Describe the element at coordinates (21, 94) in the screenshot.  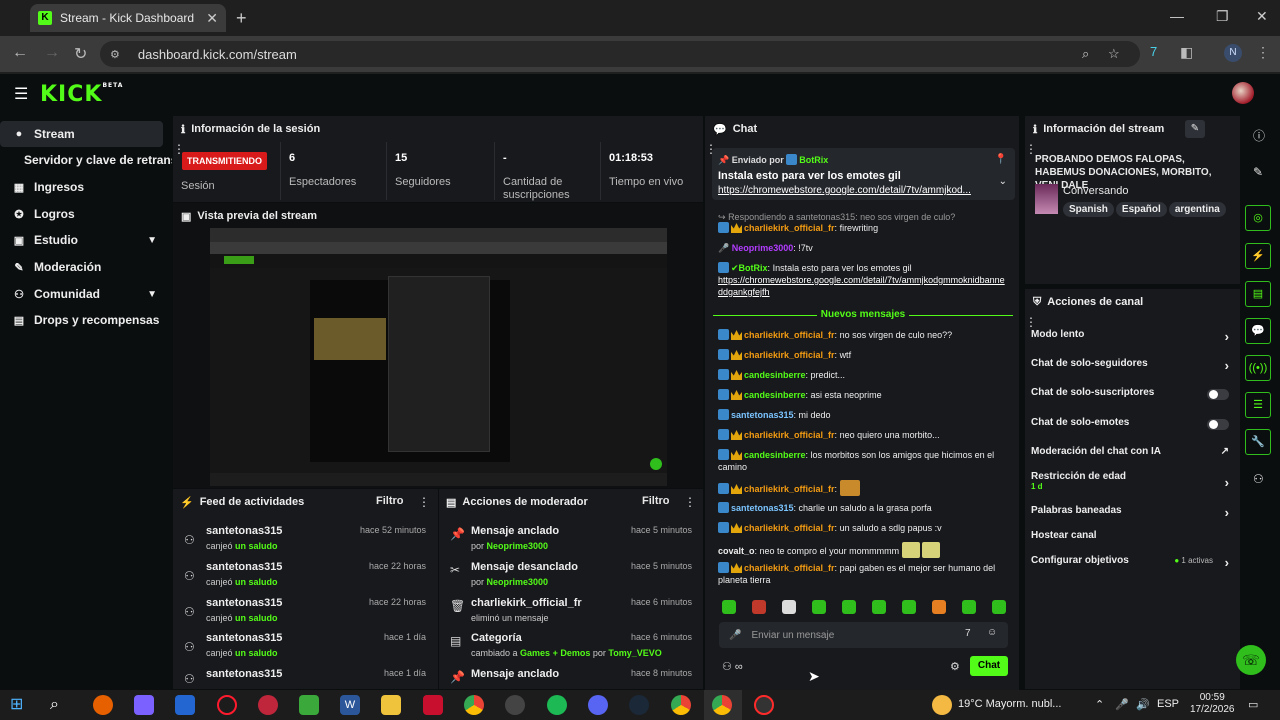
I see `hamburger-menu-icon: ☰` at that location.